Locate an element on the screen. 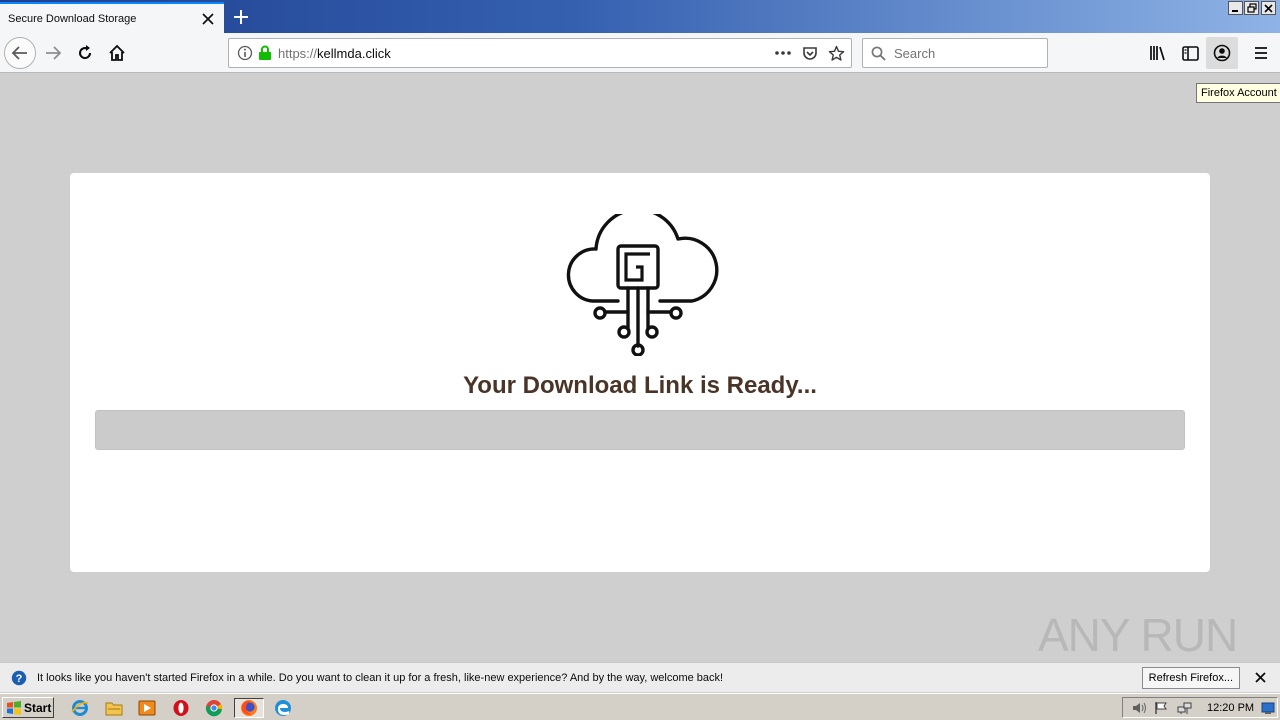 The image size is (1280, 720). library-icon is located at coordinates (1157, 53).